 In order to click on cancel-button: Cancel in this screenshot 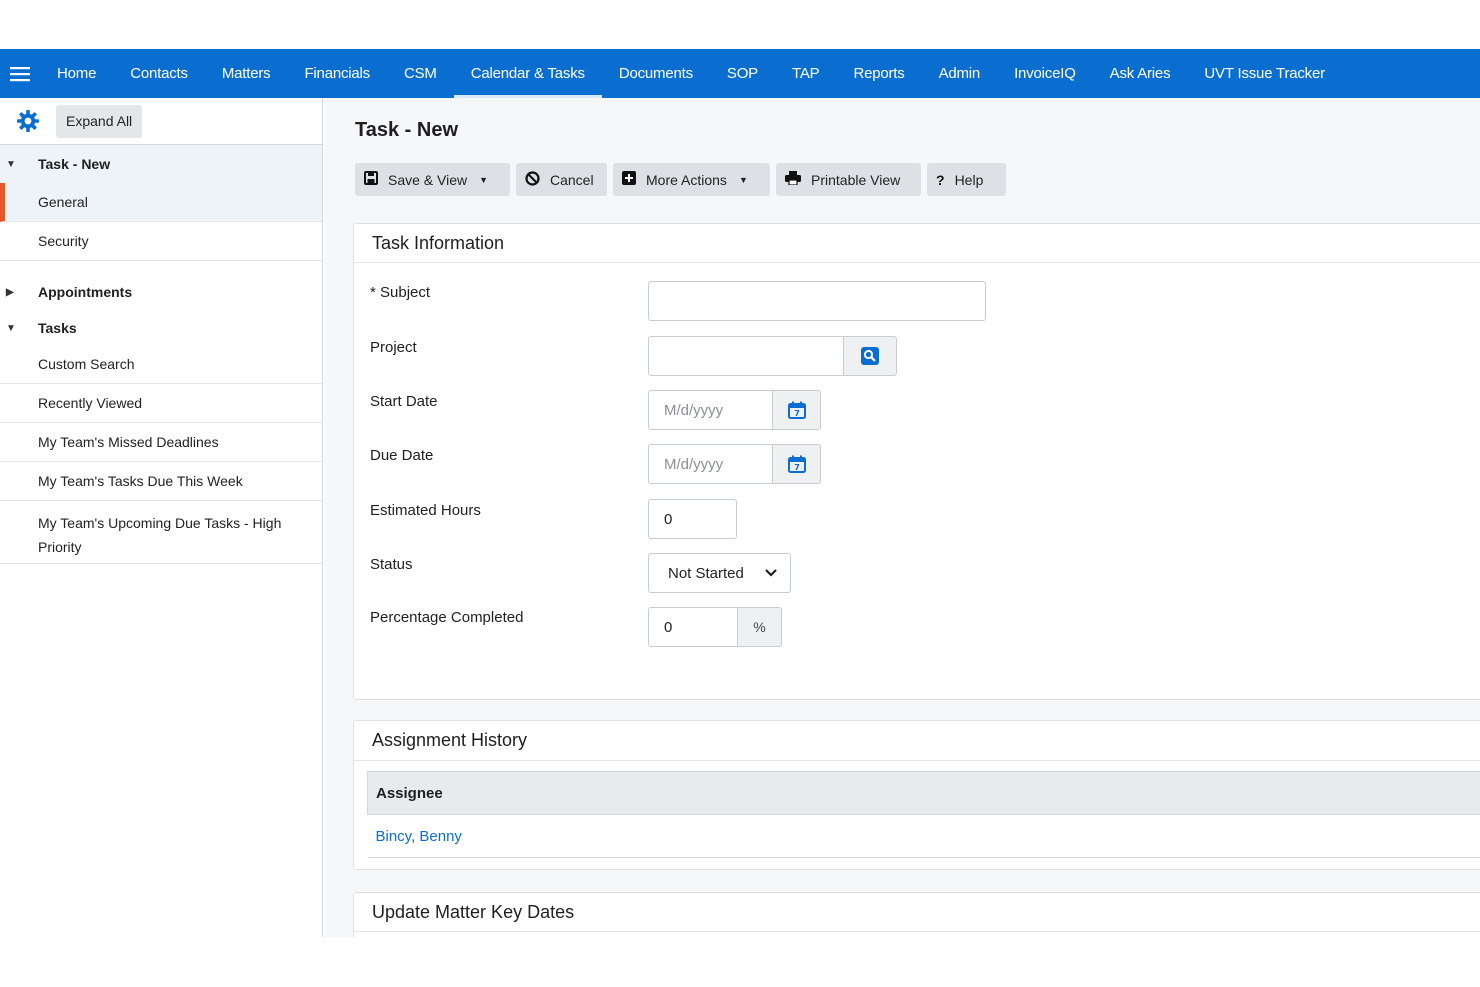, I will do `click(561, 179)`.